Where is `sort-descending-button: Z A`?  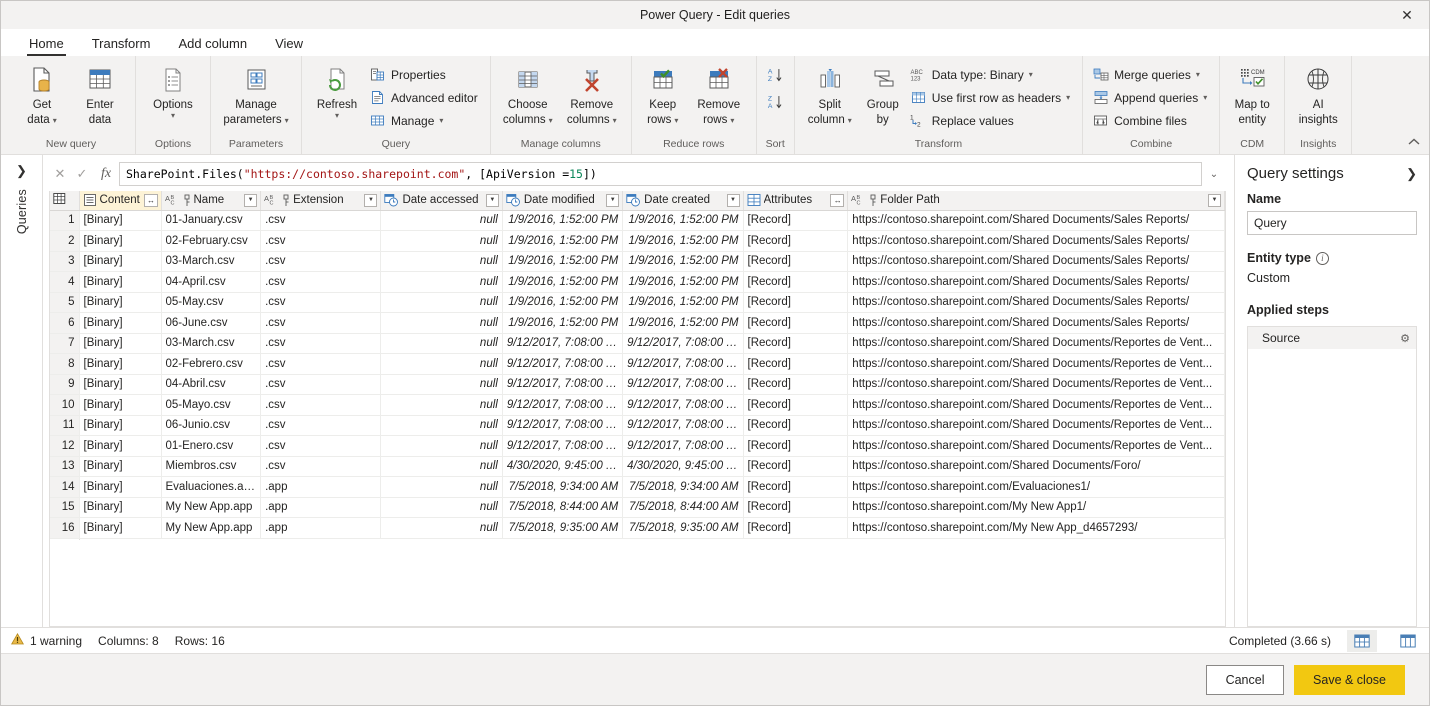
sort-descending-button: Z A is located at coordinates (775, 101).